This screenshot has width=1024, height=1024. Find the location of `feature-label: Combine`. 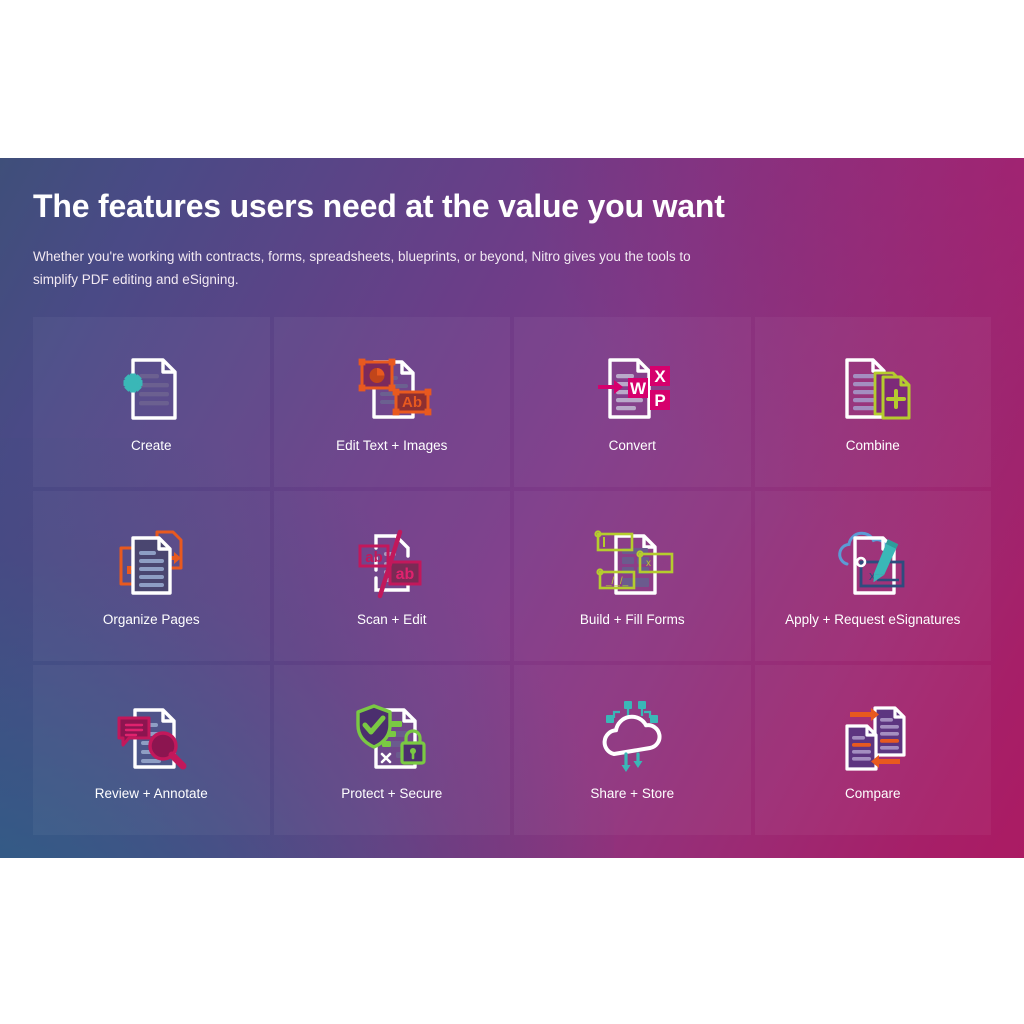

feature-label: Combine is located at coordinates (872, 446).